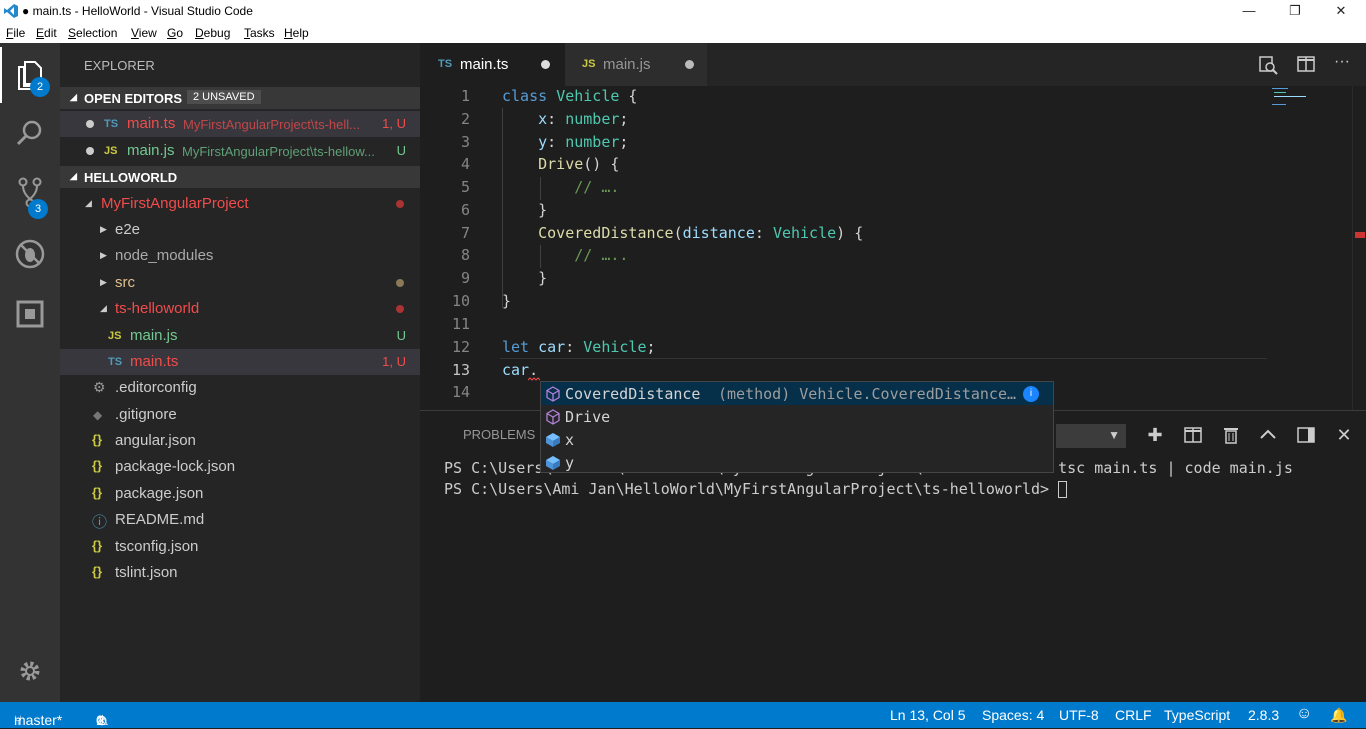 This screenshot has width=1366, height=729. What do you see at coordinates (240, 362) in the screenshot?
I see `tree-file-main-ts: TS main.ts 1, U` at bounding box center [240, 362].